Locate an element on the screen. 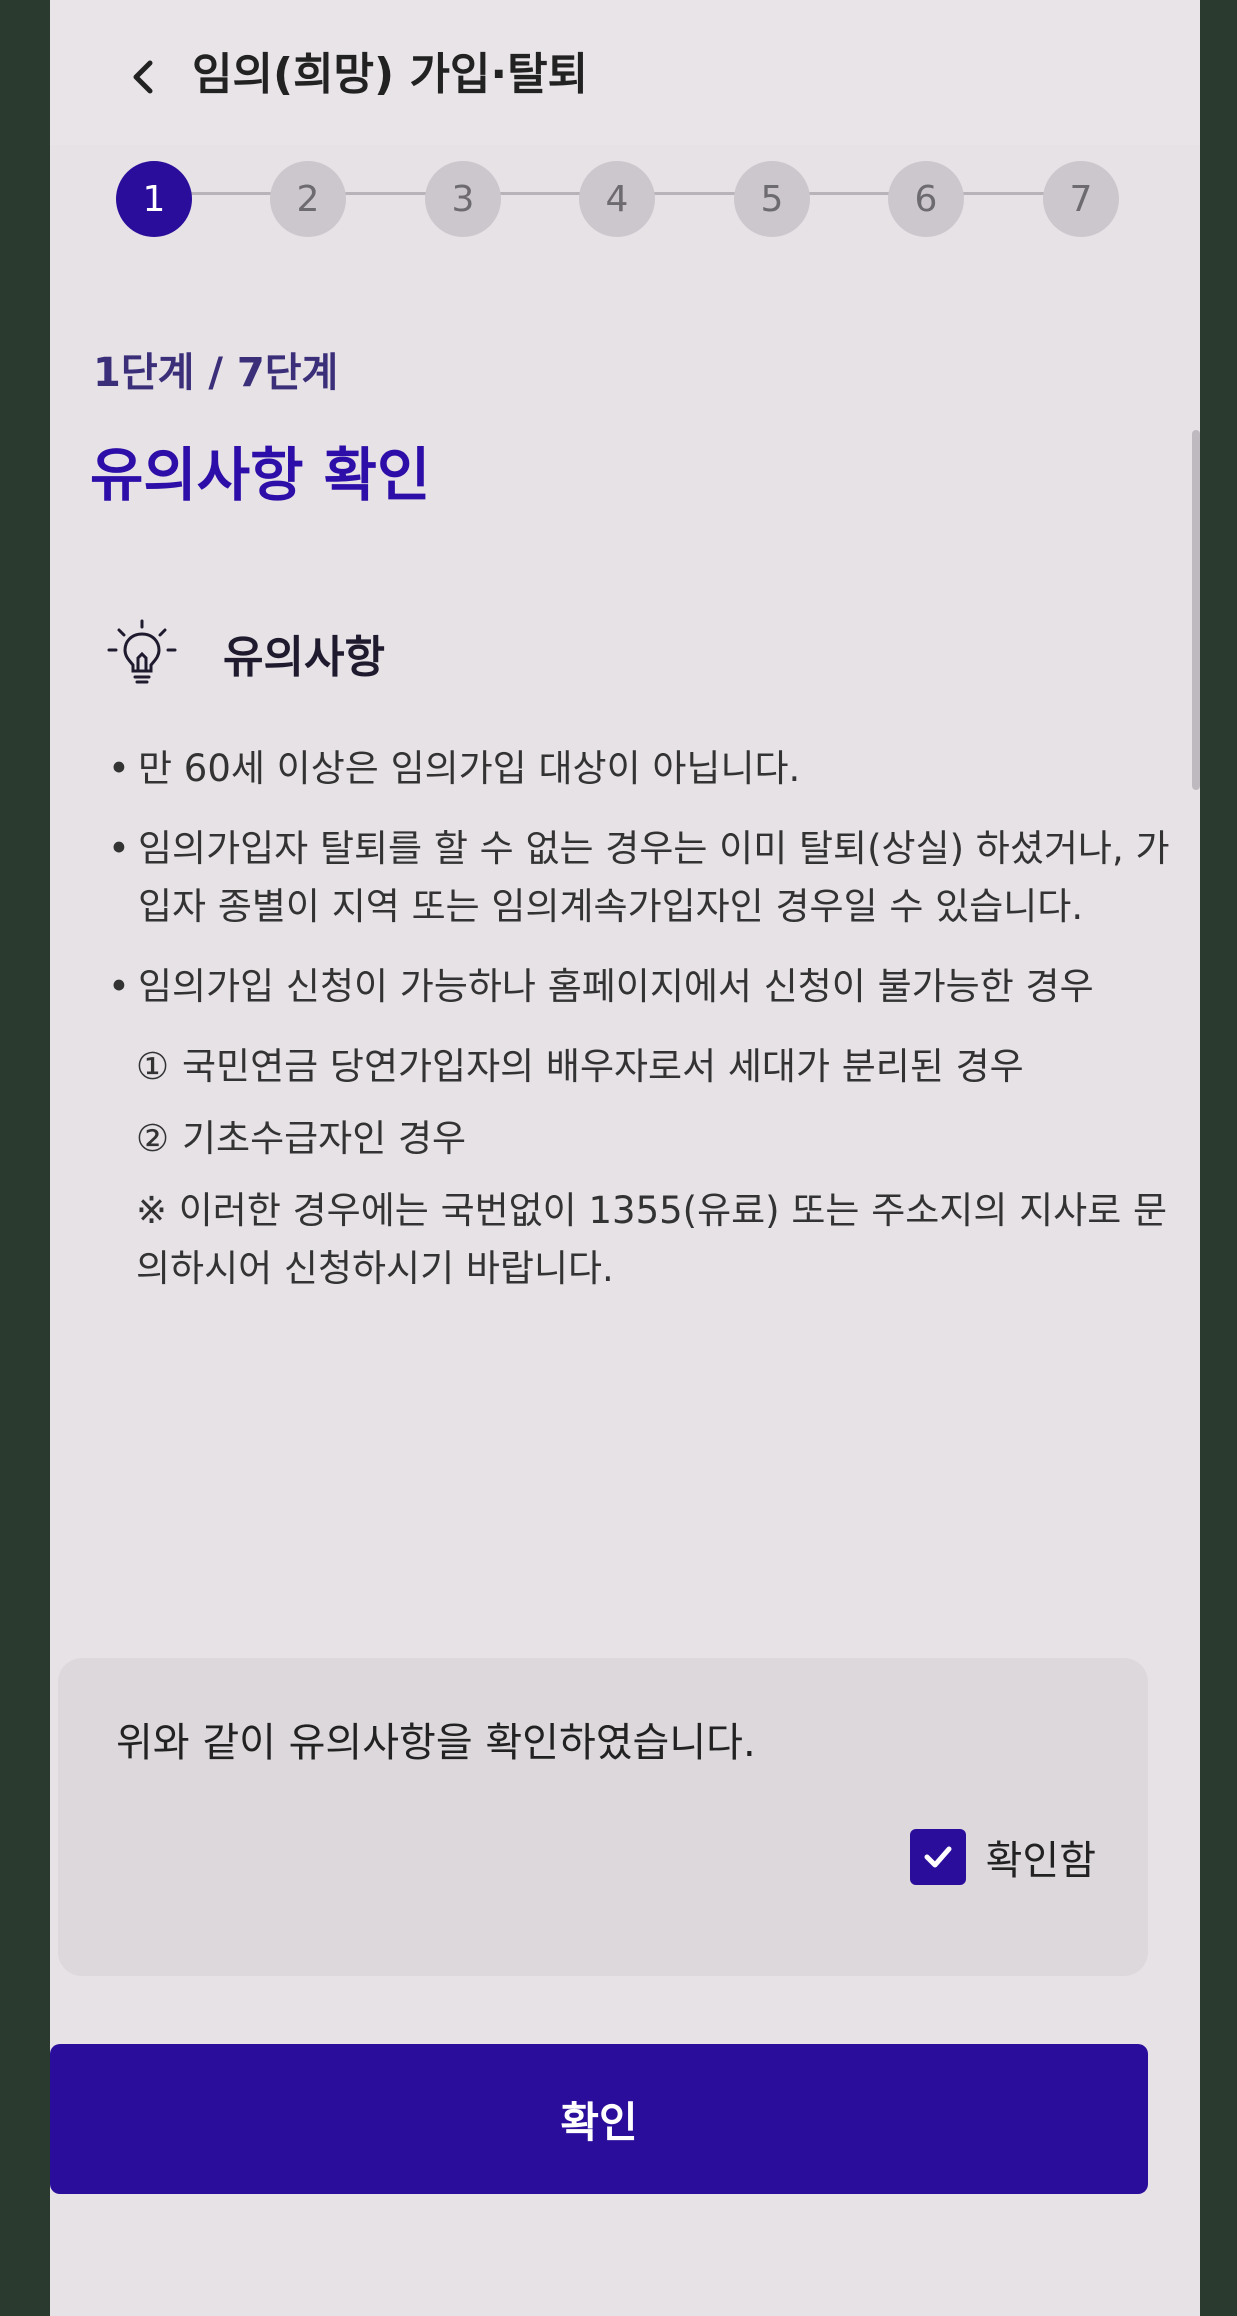  page-title: 유의사항 확인 is located at coordinates (260, 475).